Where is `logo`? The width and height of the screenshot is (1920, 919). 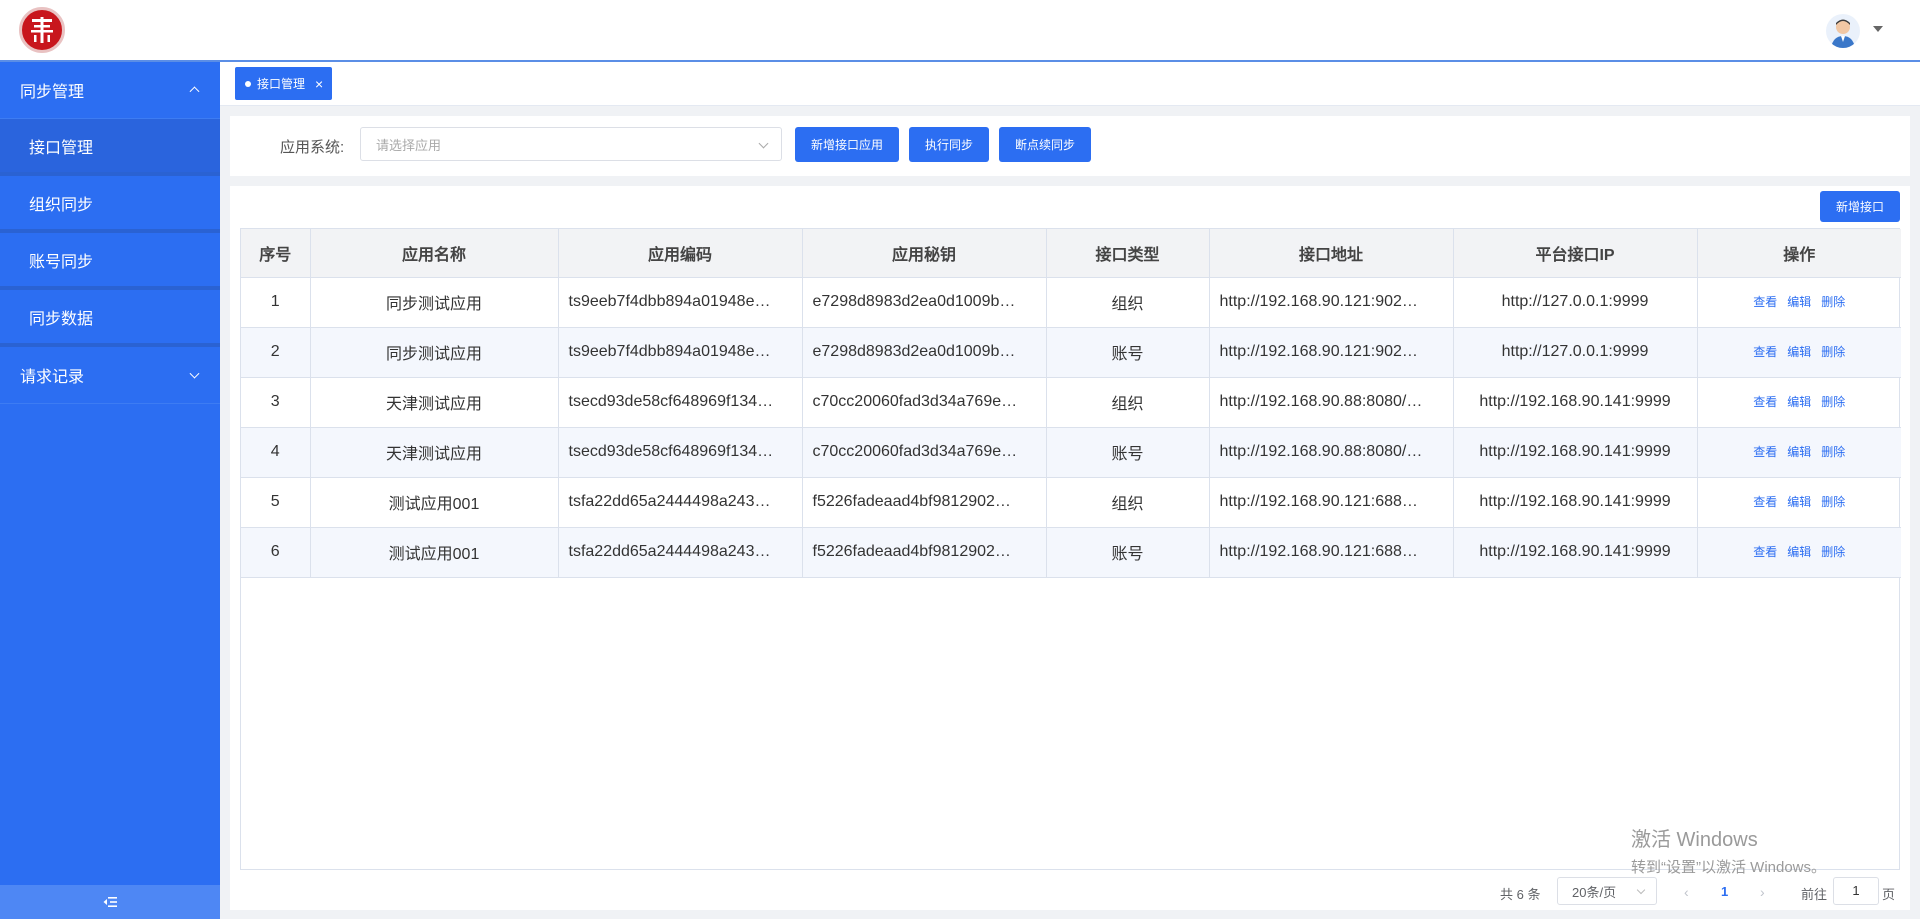 logo is located at coordinates (42, 30).